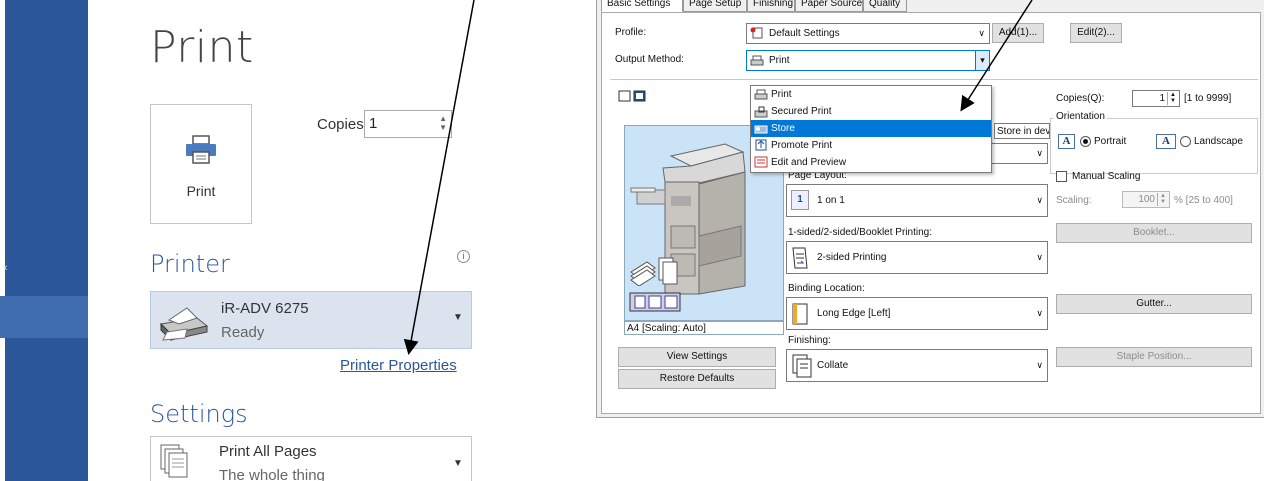 This screenshot has width=1264, height=481. I want to click on print-range-desc: The whole thing, so click(272, 474).